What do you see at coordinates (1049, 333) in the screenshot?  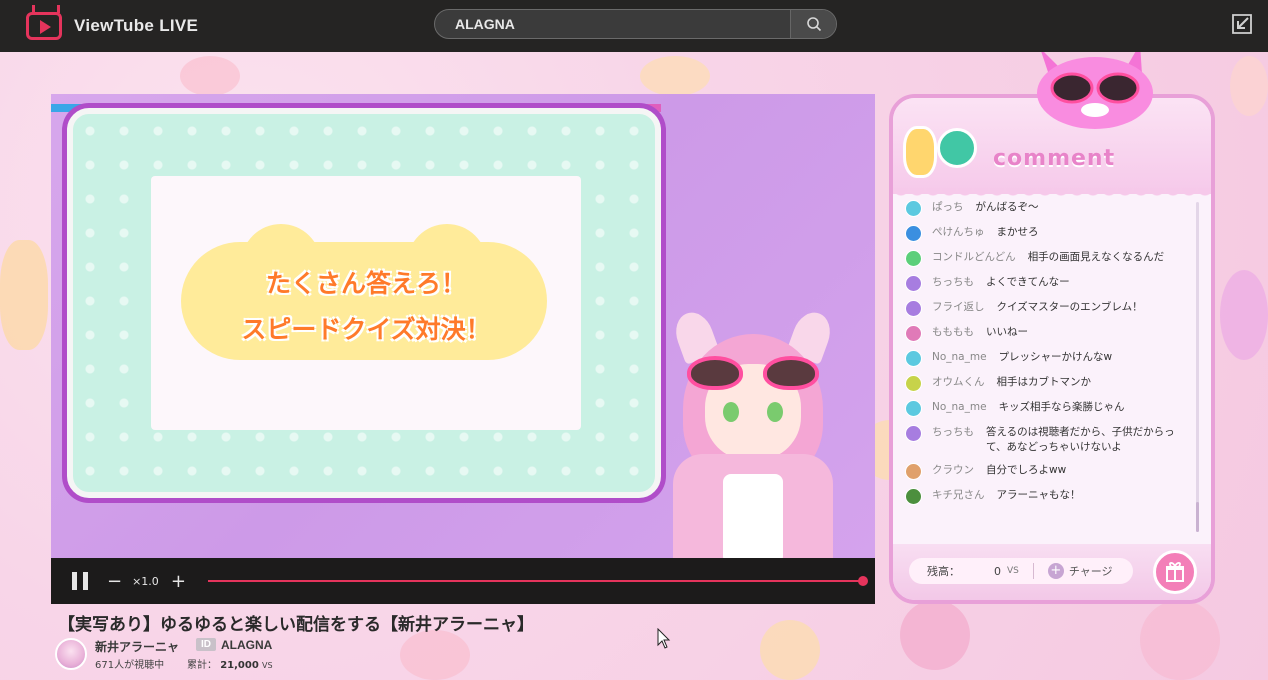 I see `comment-row: もももも いいねー` at bounding box center [1049, 333].